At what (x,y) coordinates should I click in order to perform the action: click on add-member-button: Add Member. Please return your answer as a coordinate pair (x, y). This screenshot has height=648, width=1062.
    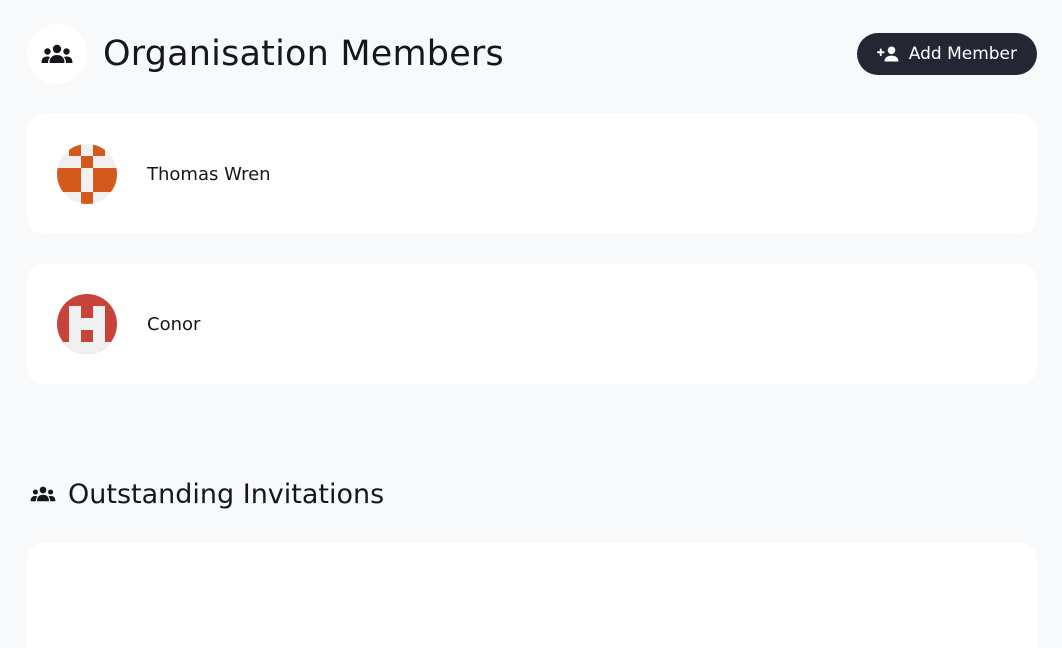
    Looking at the image, I should click on (946, 54).